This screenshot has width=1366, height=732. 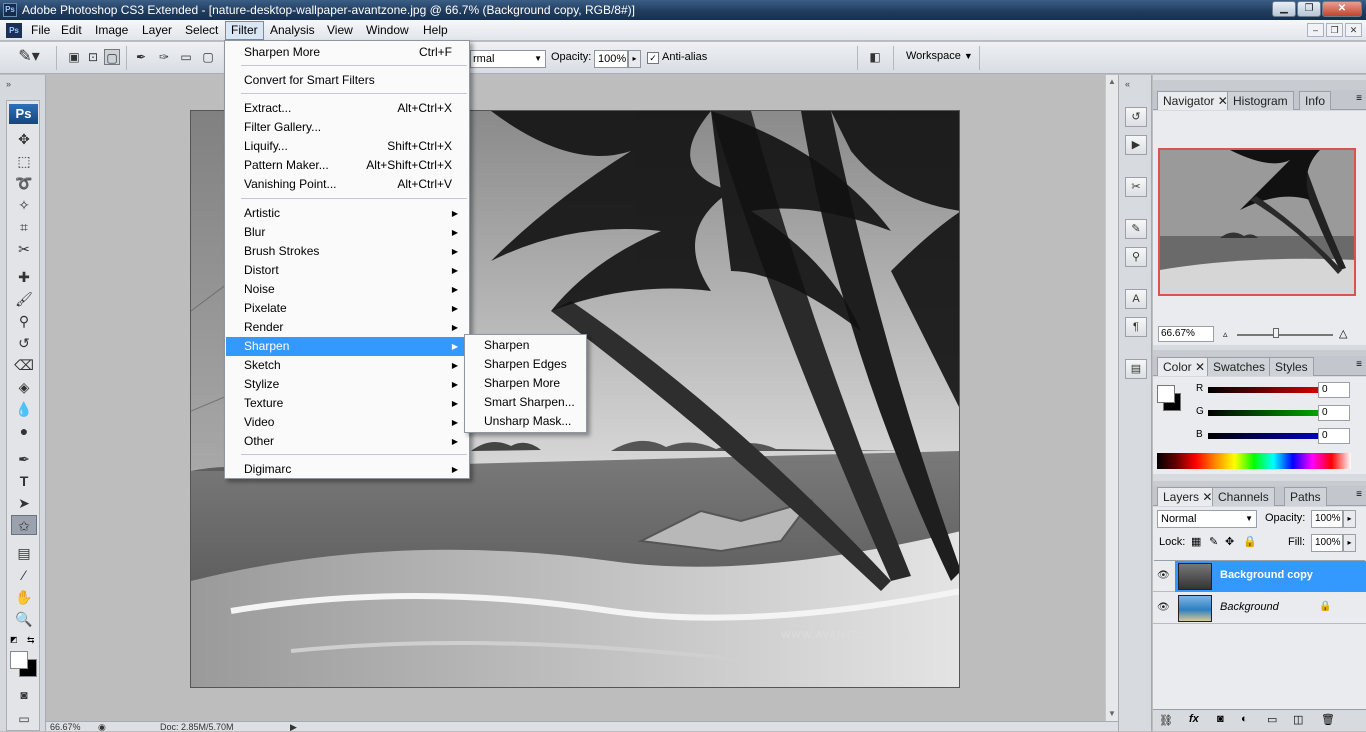 I want to click on scroll-down-icon: ▼, so click(x=1112, y=713).